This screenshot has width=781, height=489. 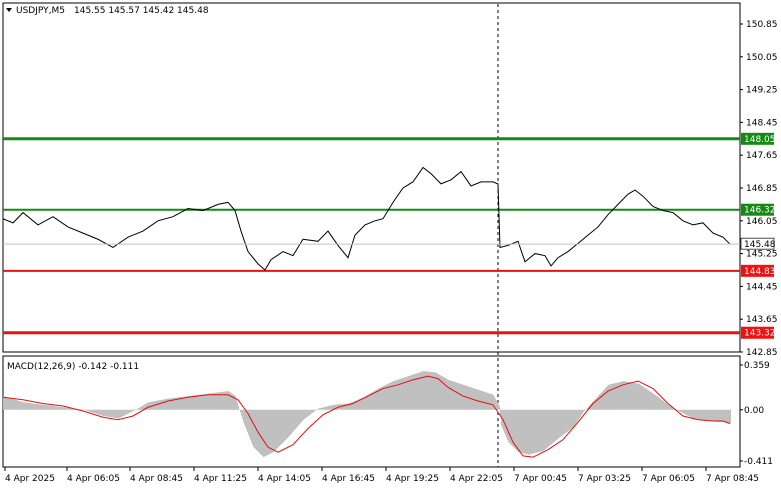 What do you see at coordinates (284, 479) in the screenshot?
I see `time-axis-label: 4 Apr 14:05` at bounding box center [284, 479].